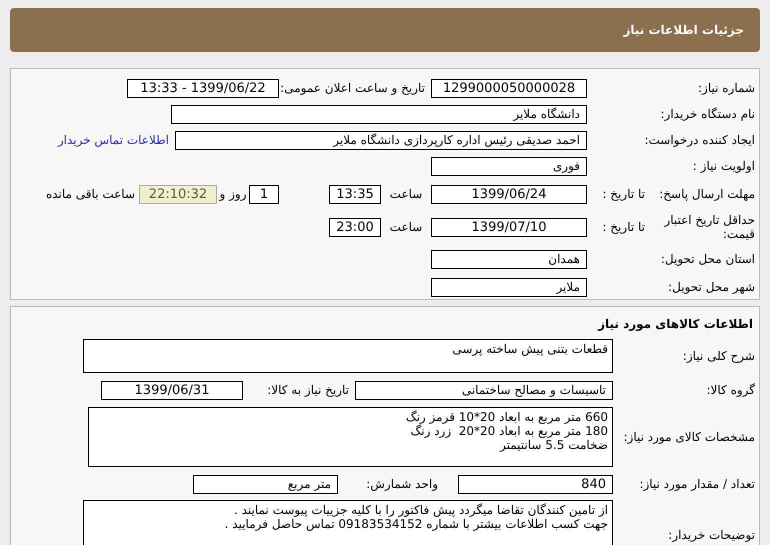  What do you see at coordinates (172, 390) in the screenshot?
I see `input-field: 1399/06/31` at bounding box center [172, 390].